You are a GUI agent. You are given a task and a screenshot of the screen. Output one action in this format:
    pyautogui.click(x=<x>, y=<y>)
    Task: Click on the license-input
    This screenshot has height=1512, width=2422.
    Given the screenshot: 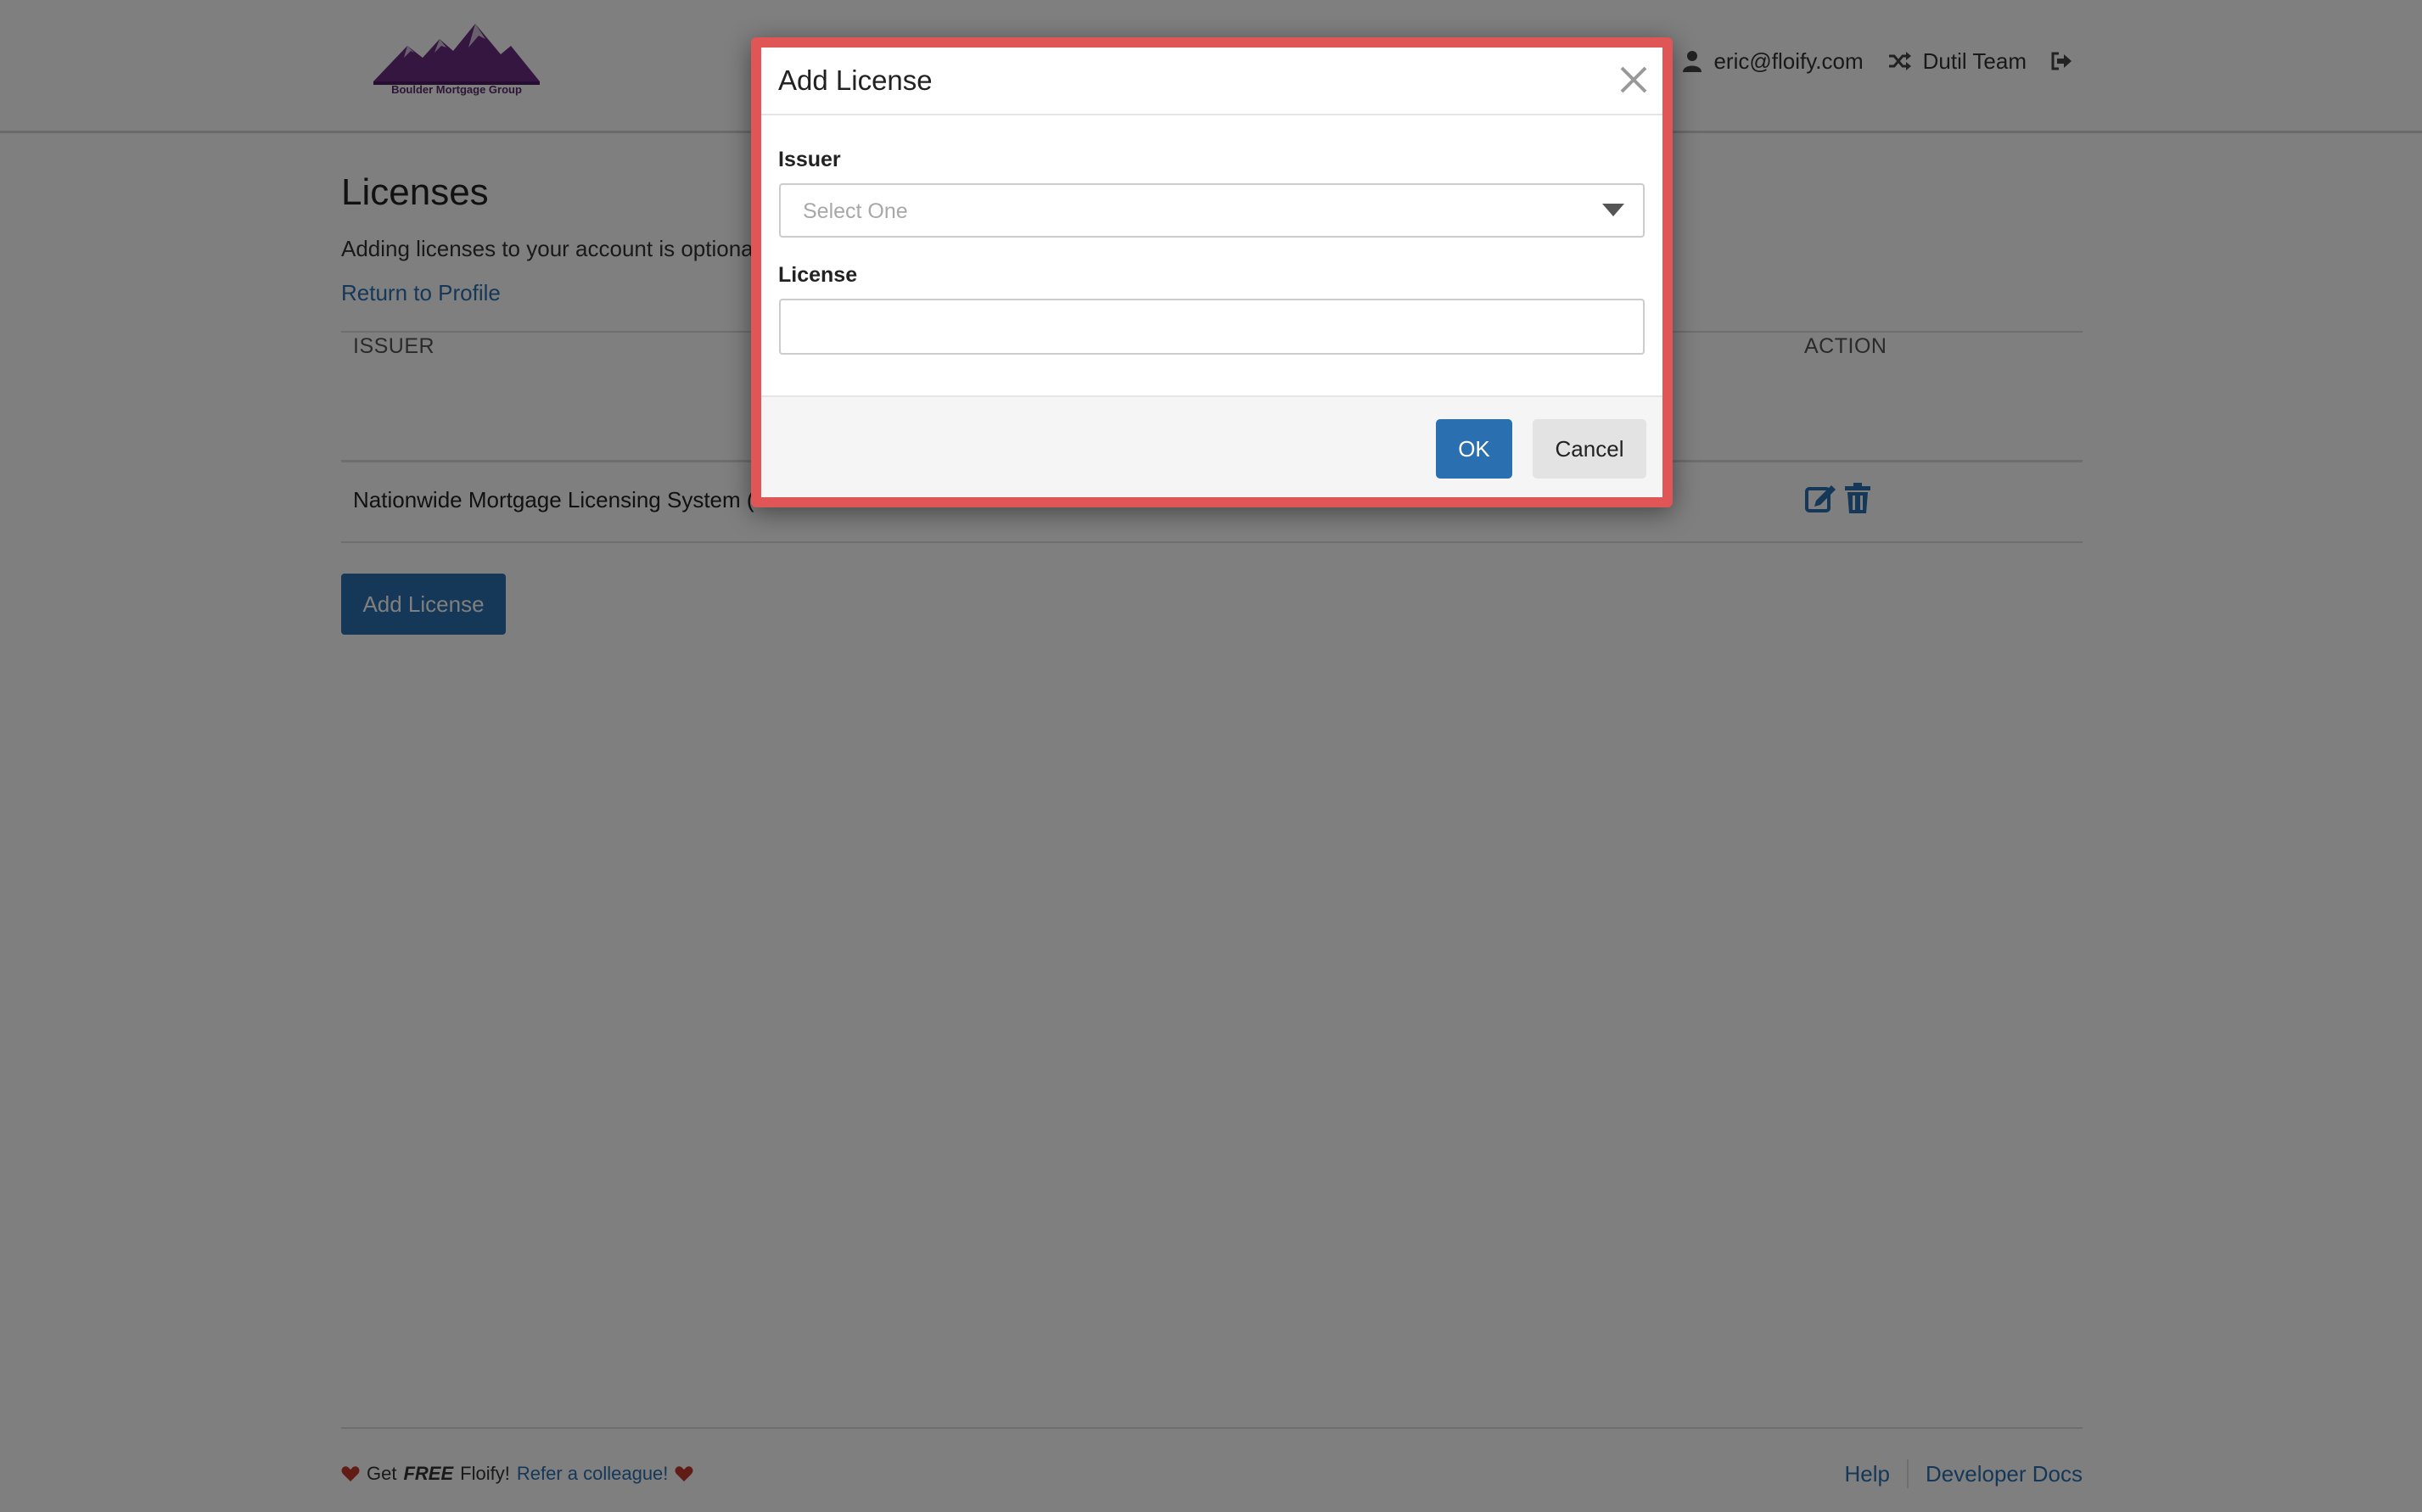 What is the action you would take?
    pyautogui.click(x=1212, y=327)
    